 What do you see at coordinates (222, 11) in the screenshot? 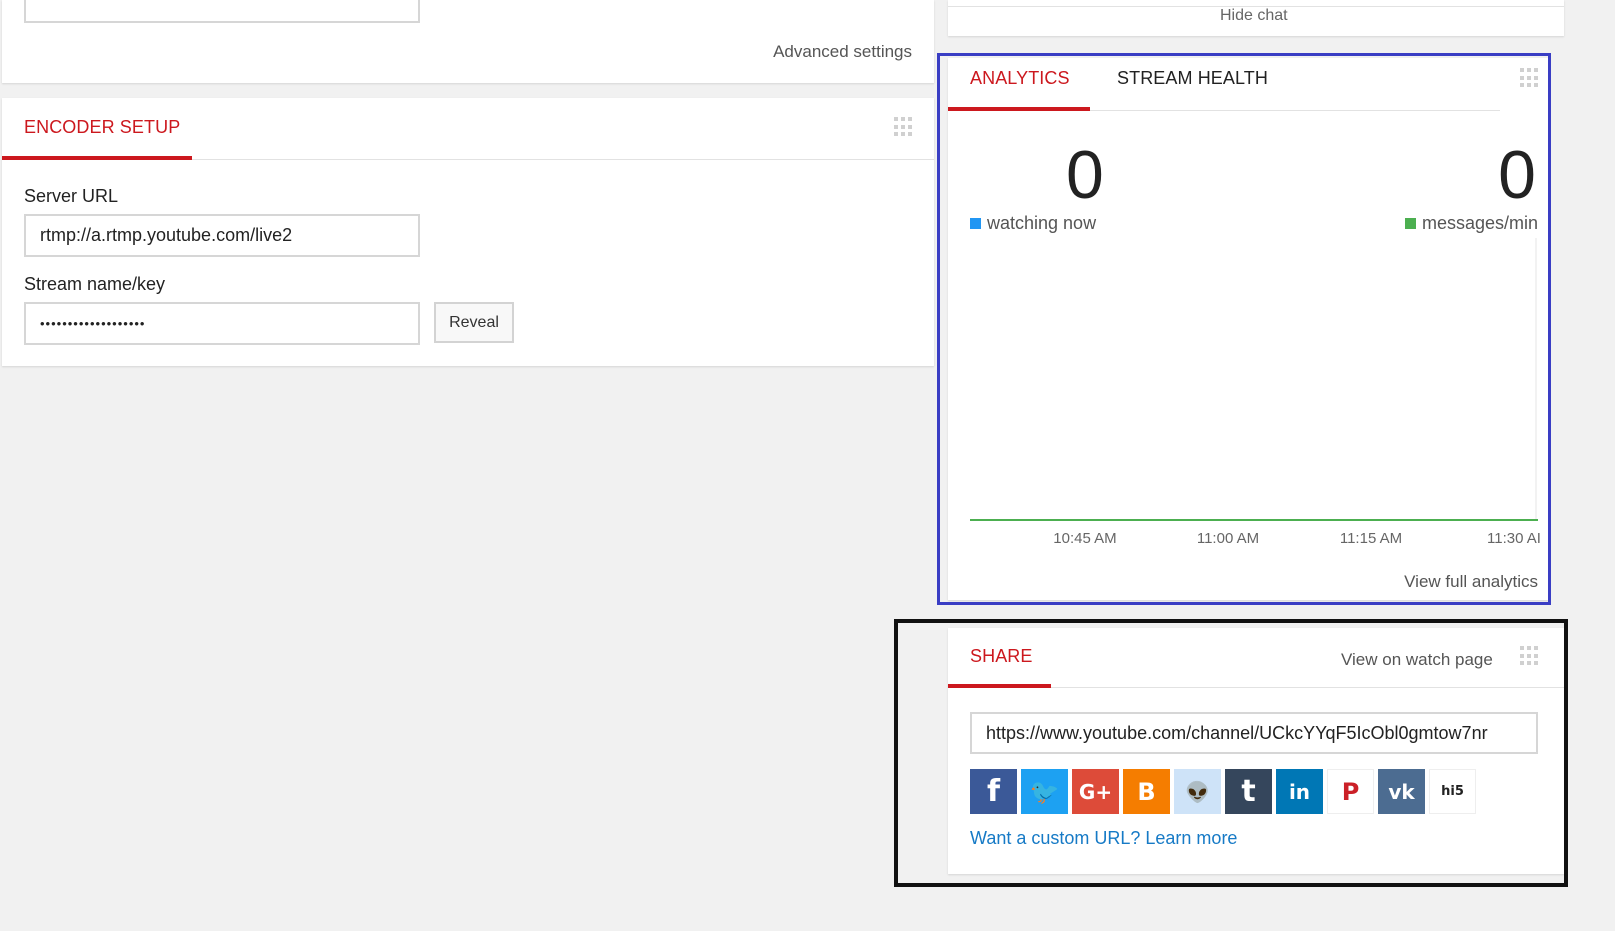
I see `previous-field` at bounding box center [222, 11].